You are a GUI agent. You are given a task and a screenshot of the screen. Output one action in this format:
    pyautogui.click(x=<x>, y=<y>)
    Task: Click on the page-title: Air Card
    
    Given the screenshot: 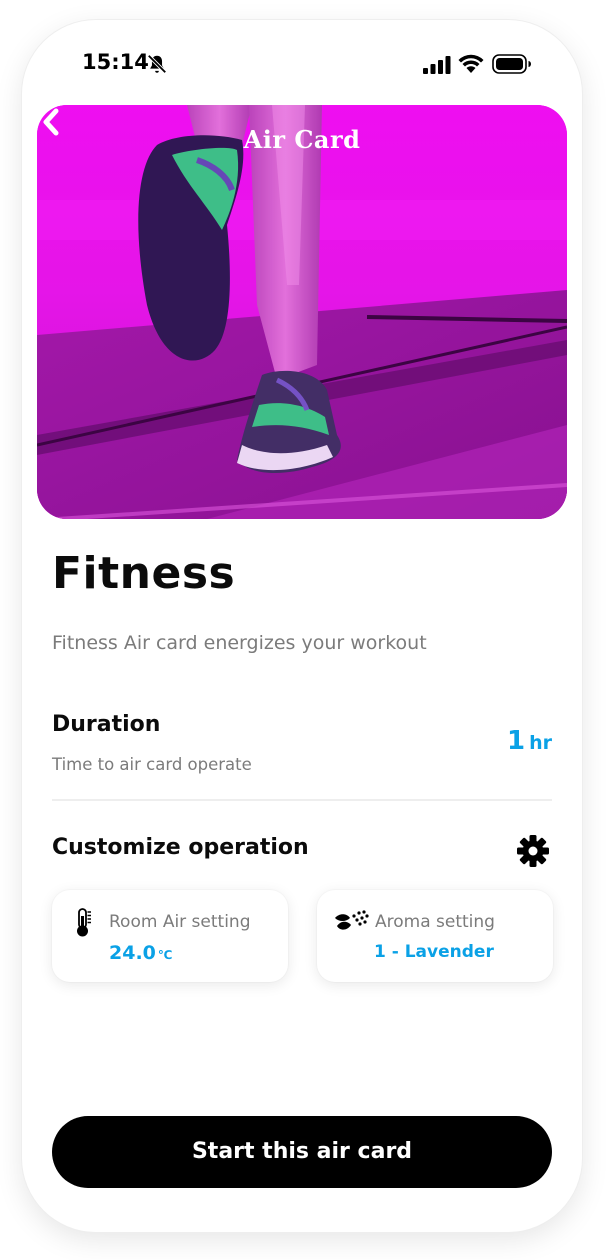 What is the action you would take?
    pyautogui.click(x=302, y=139)
    